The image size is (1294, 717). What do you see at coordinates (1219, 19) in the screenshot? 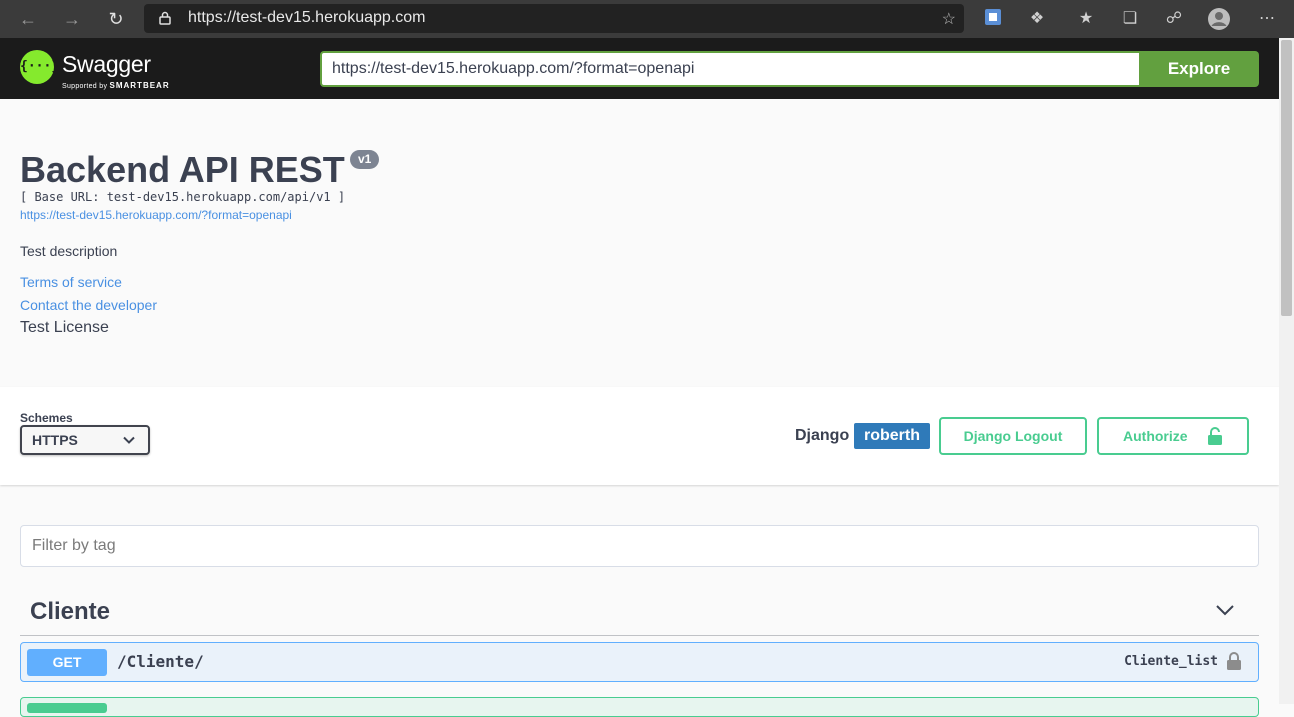
I see `profile-avatar-icon` at bounding box center [1219, 19].